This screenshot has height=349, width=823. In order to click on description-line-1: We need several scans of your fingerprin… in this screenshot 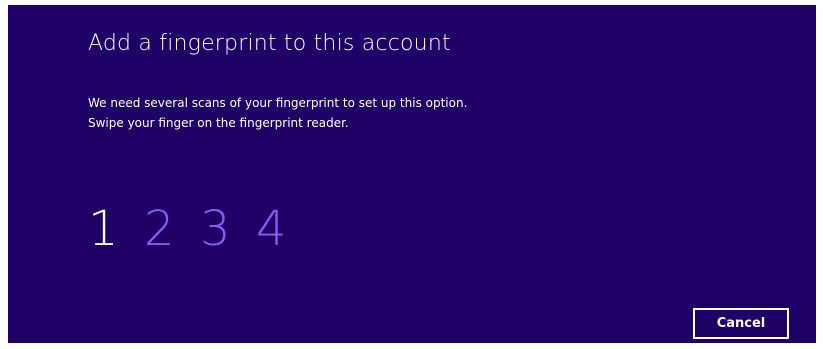, I will do `click(278, 103)`.